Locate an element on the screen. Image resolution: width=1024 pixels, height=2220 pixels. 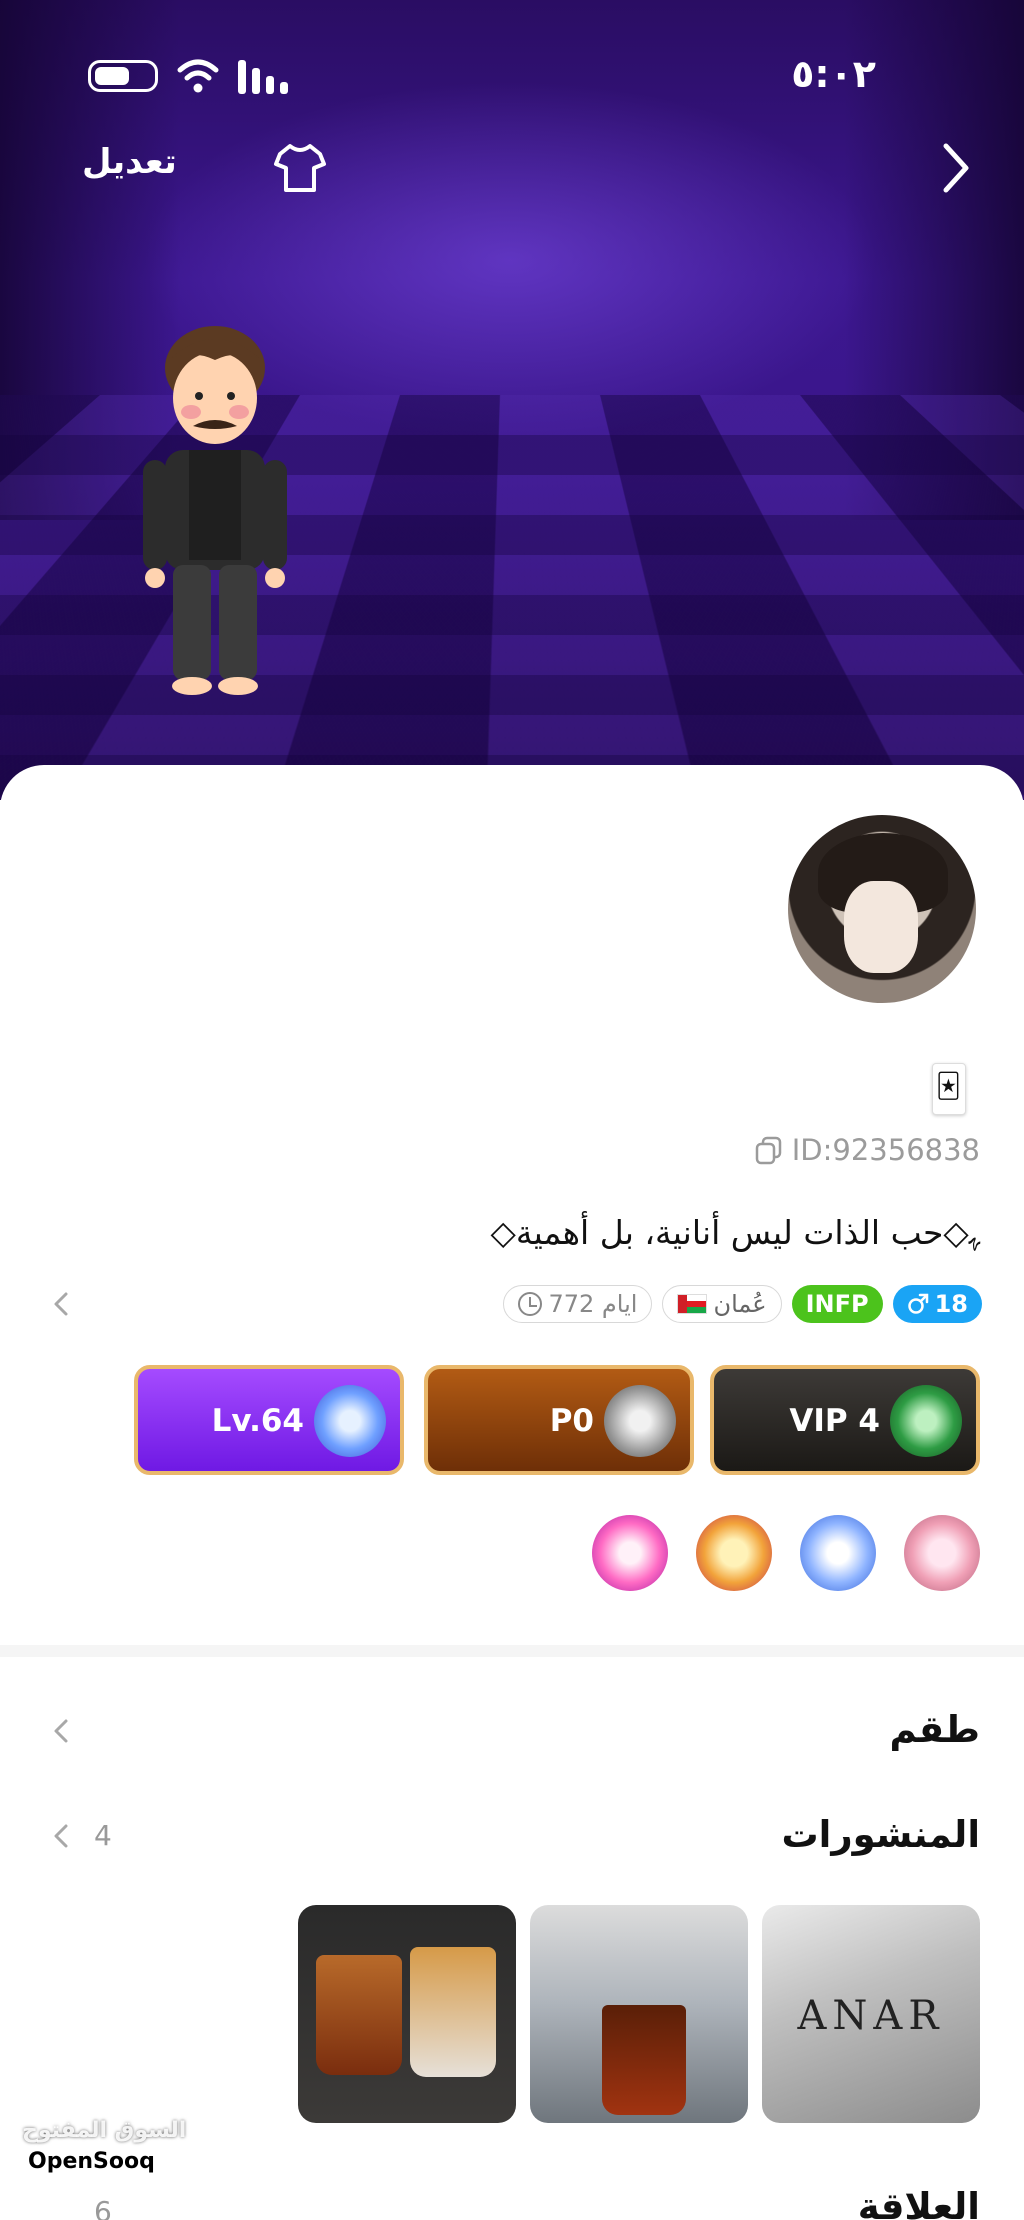
tags-chevron-left-icon is located at coordinates (62, 1304).